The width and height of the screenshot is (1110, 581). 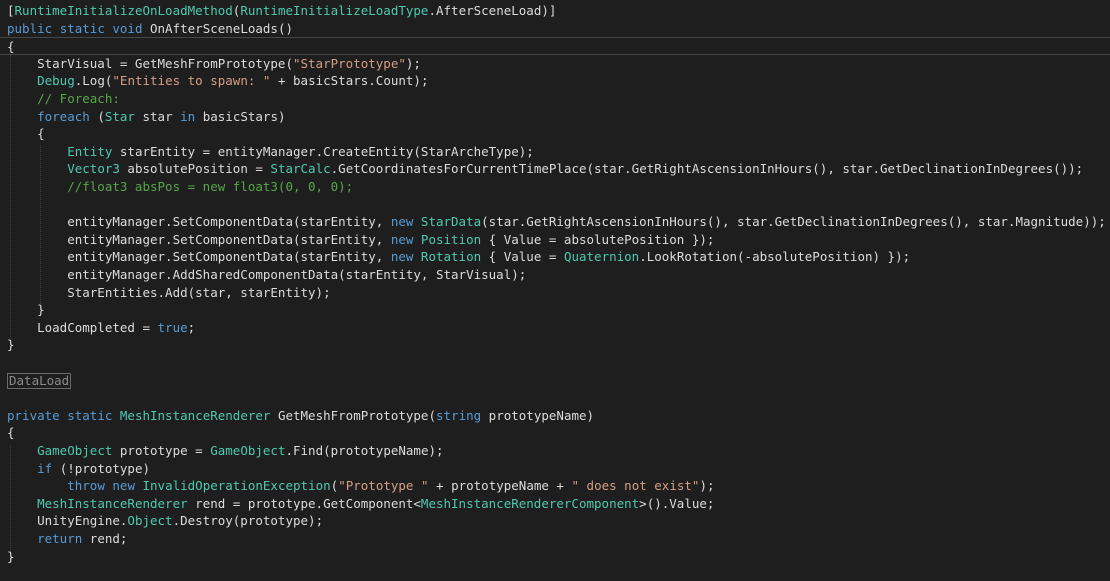 What do you see at coordinates (248, 521) in the screenshot?
I see `code-token: .Destroy(prototype);` at bounding box center [248, 521].